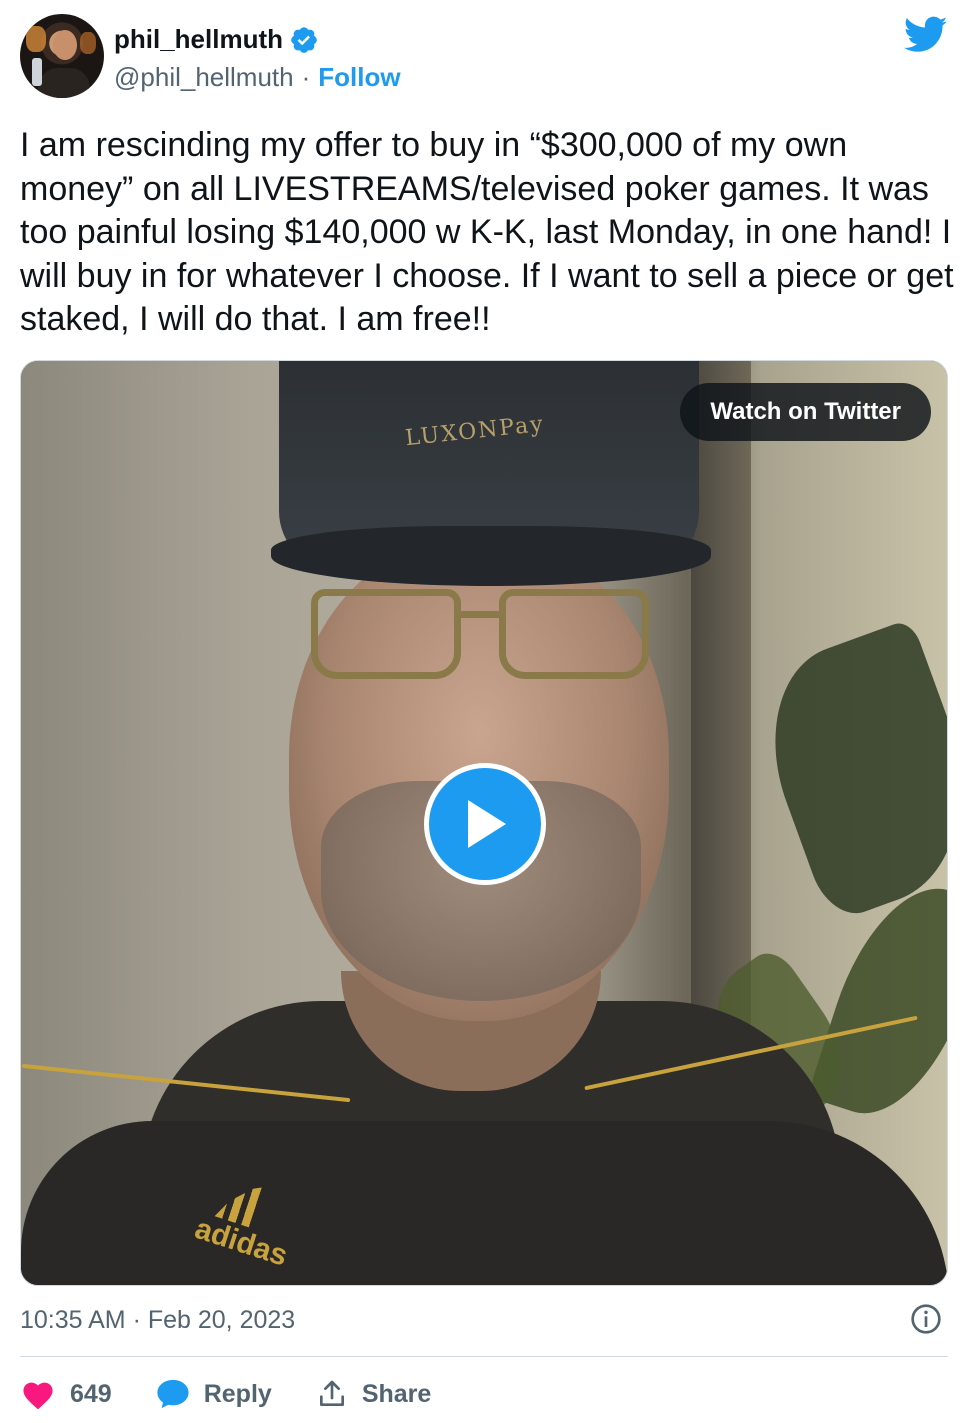  I want to click on like-count: 649, so click(91, 1393).